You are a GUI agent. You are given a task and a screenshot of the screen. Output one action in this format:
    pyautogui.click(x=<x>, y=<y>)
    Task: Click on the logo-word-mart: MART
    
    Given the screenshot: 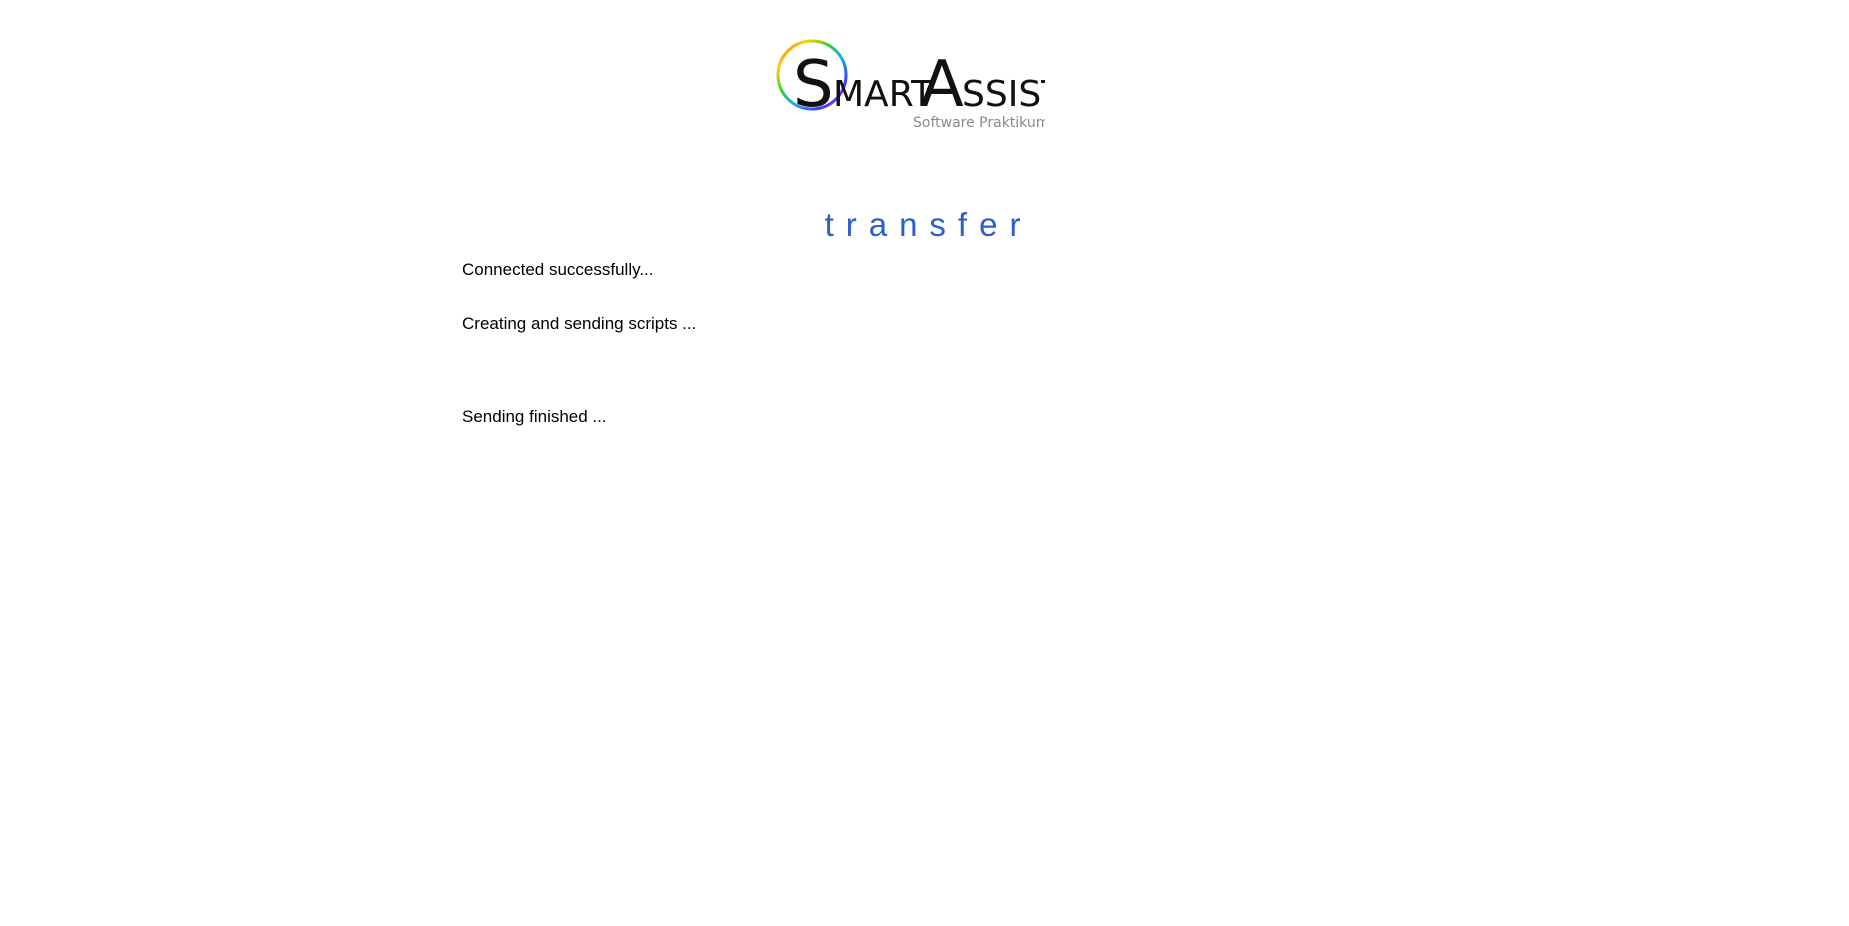 What is the action you would take?
    pyautogui.click(x=883, y=94)
    